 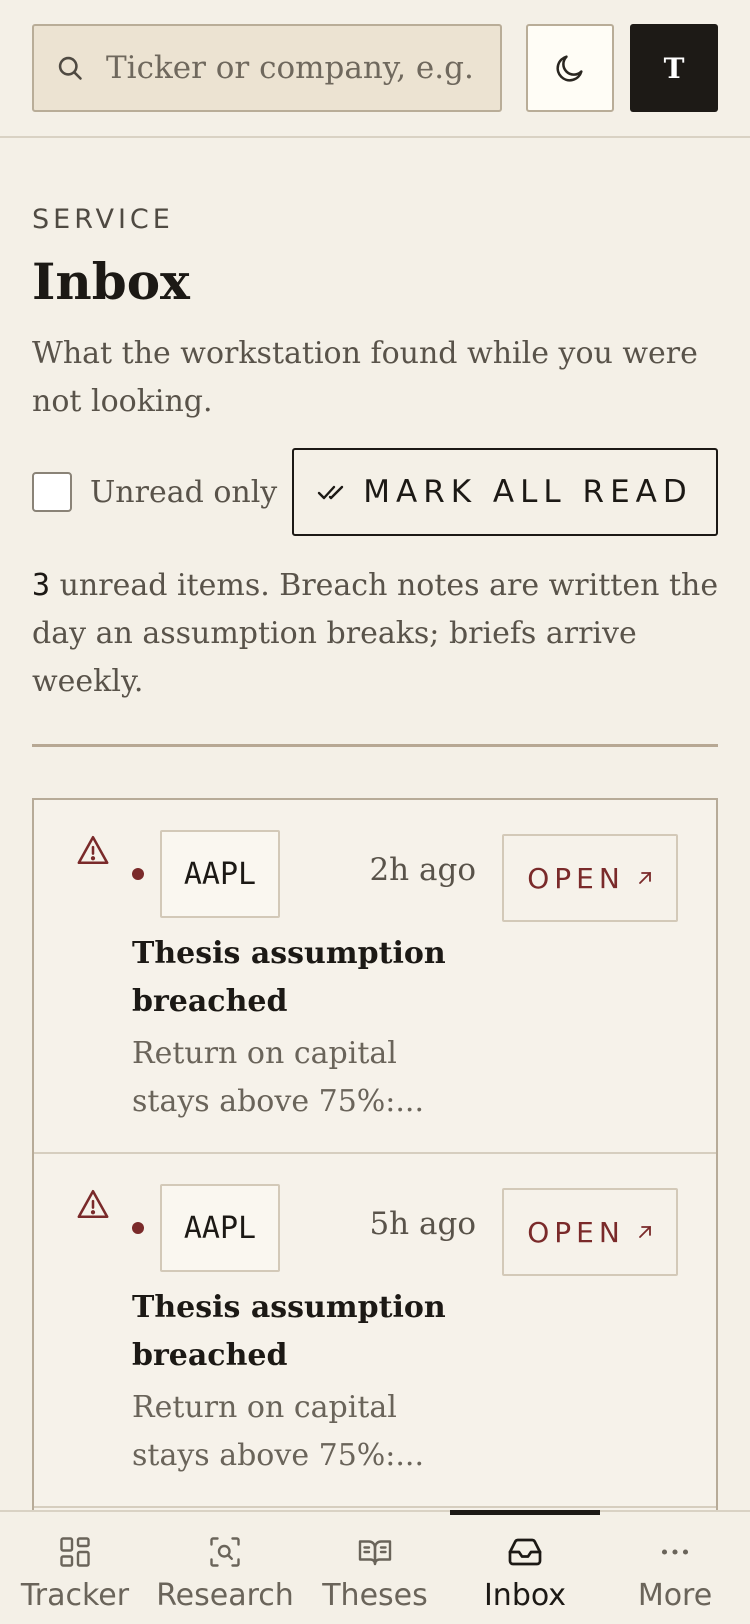 I want to click on avatar-initial: T, so click(x=674, y=68).